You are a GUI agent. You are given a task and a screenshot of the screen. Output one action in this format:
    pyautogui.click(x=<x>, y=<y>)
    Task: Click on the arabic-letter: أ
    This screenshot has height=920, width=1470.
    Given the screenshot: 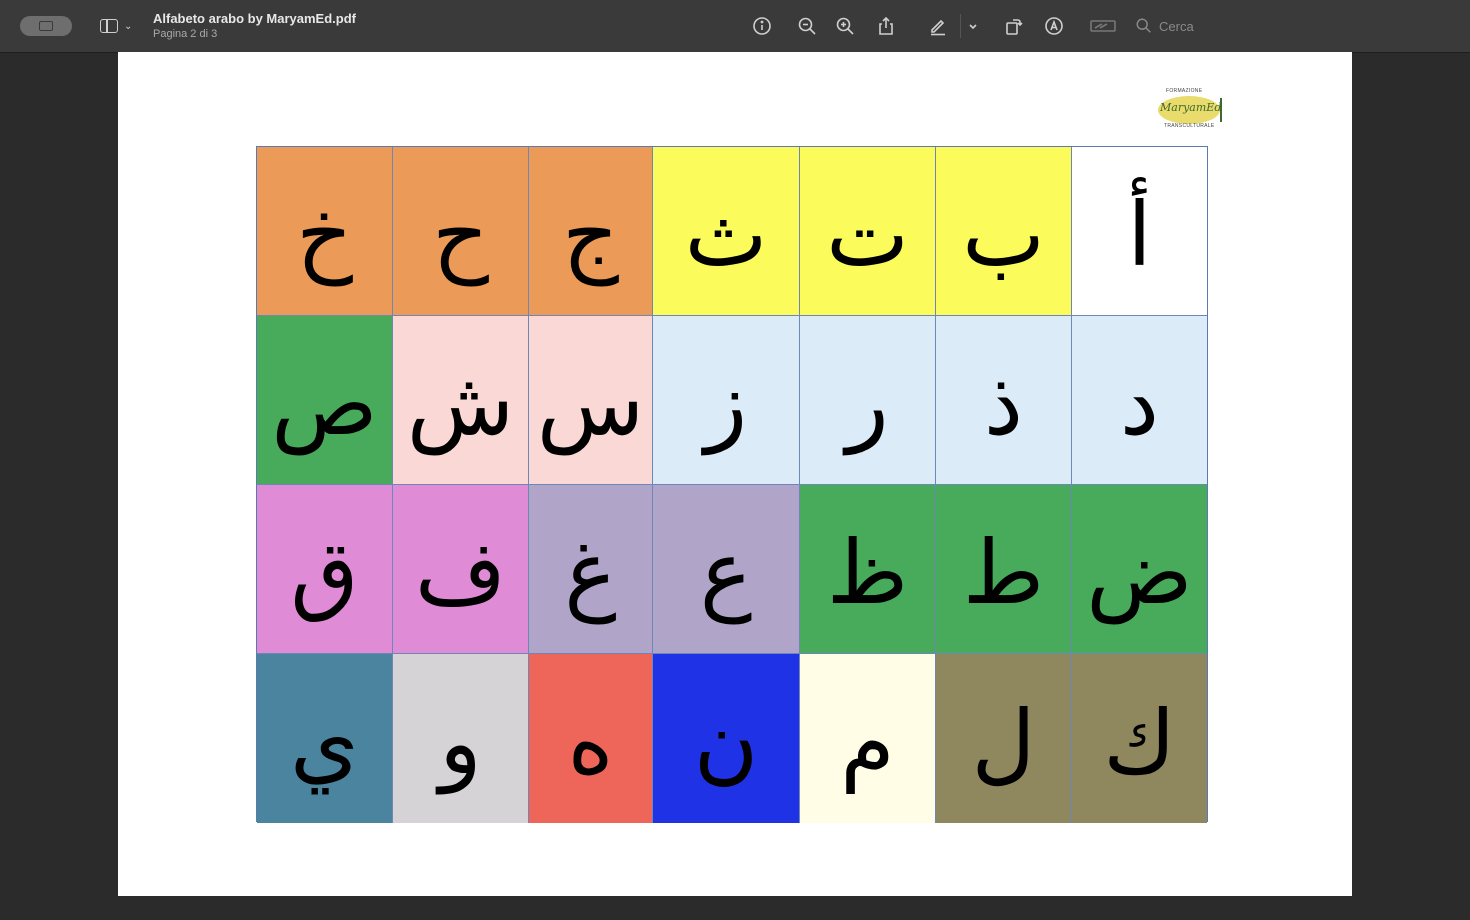 What is the action you would take?
    pyautogui.click(x=1139, y=234)
    